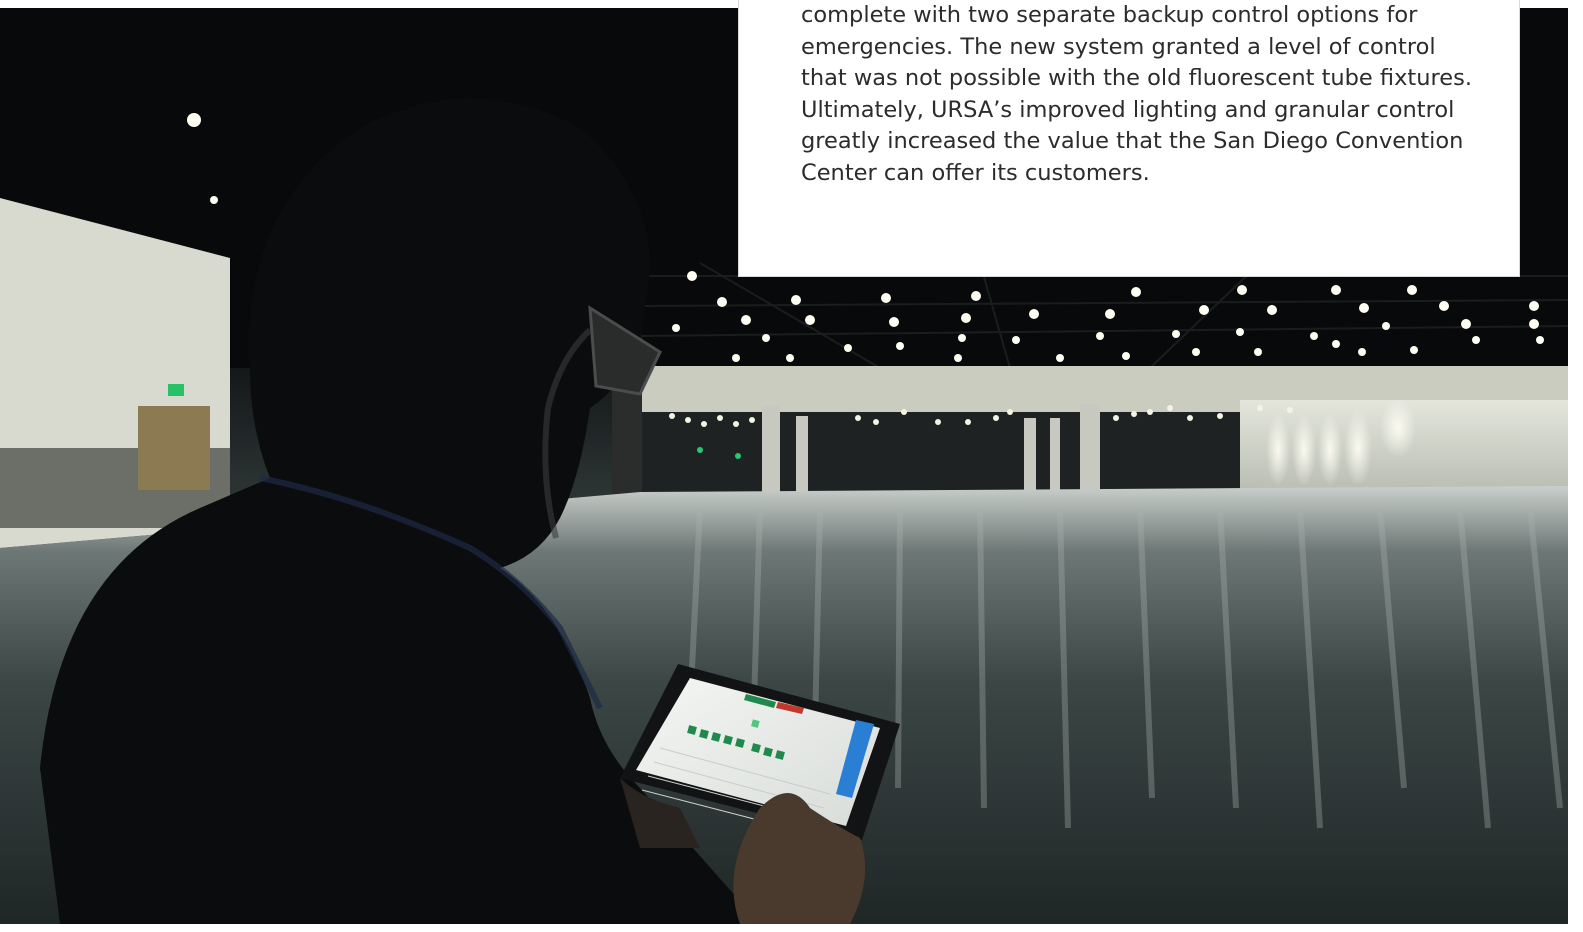 The width and height of the screenshot is (1583, 932). I want to click on exit-sign, so click(176, 390).